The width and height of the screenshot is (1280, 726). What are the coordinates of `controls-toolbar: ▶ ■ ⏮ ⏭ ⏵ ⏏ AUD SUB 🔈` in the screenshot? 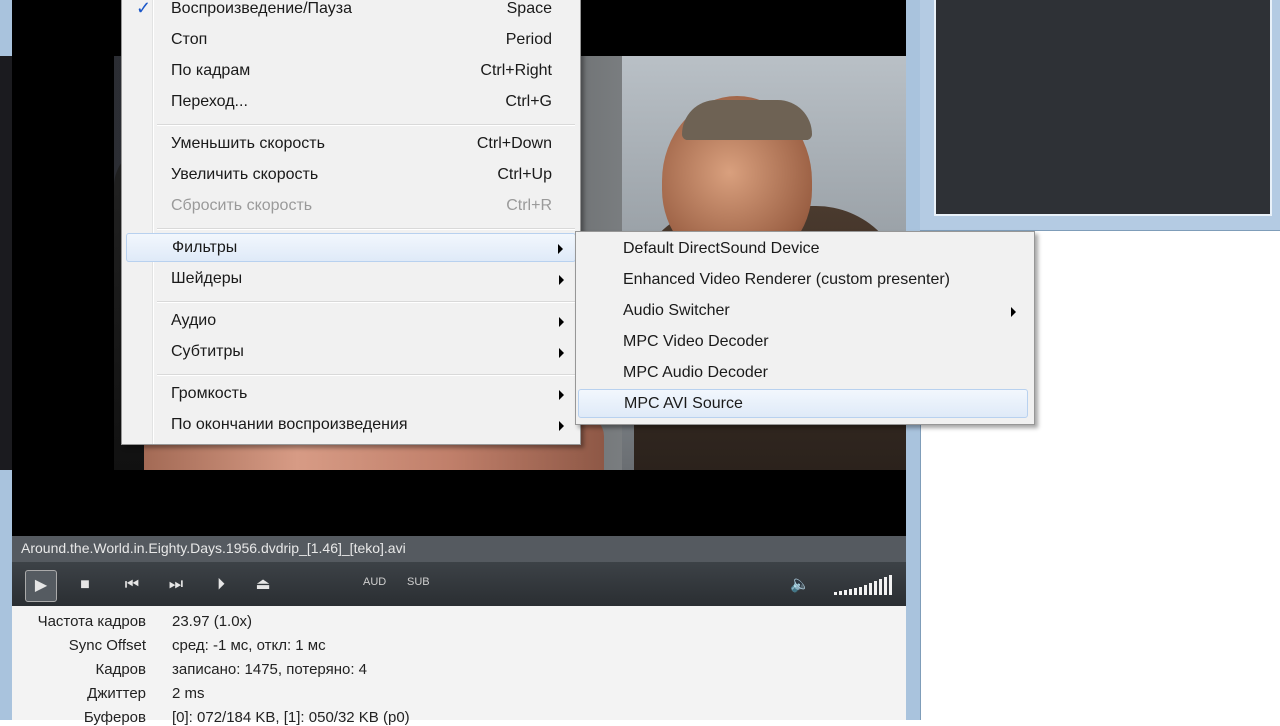 It's located at (459, 584).